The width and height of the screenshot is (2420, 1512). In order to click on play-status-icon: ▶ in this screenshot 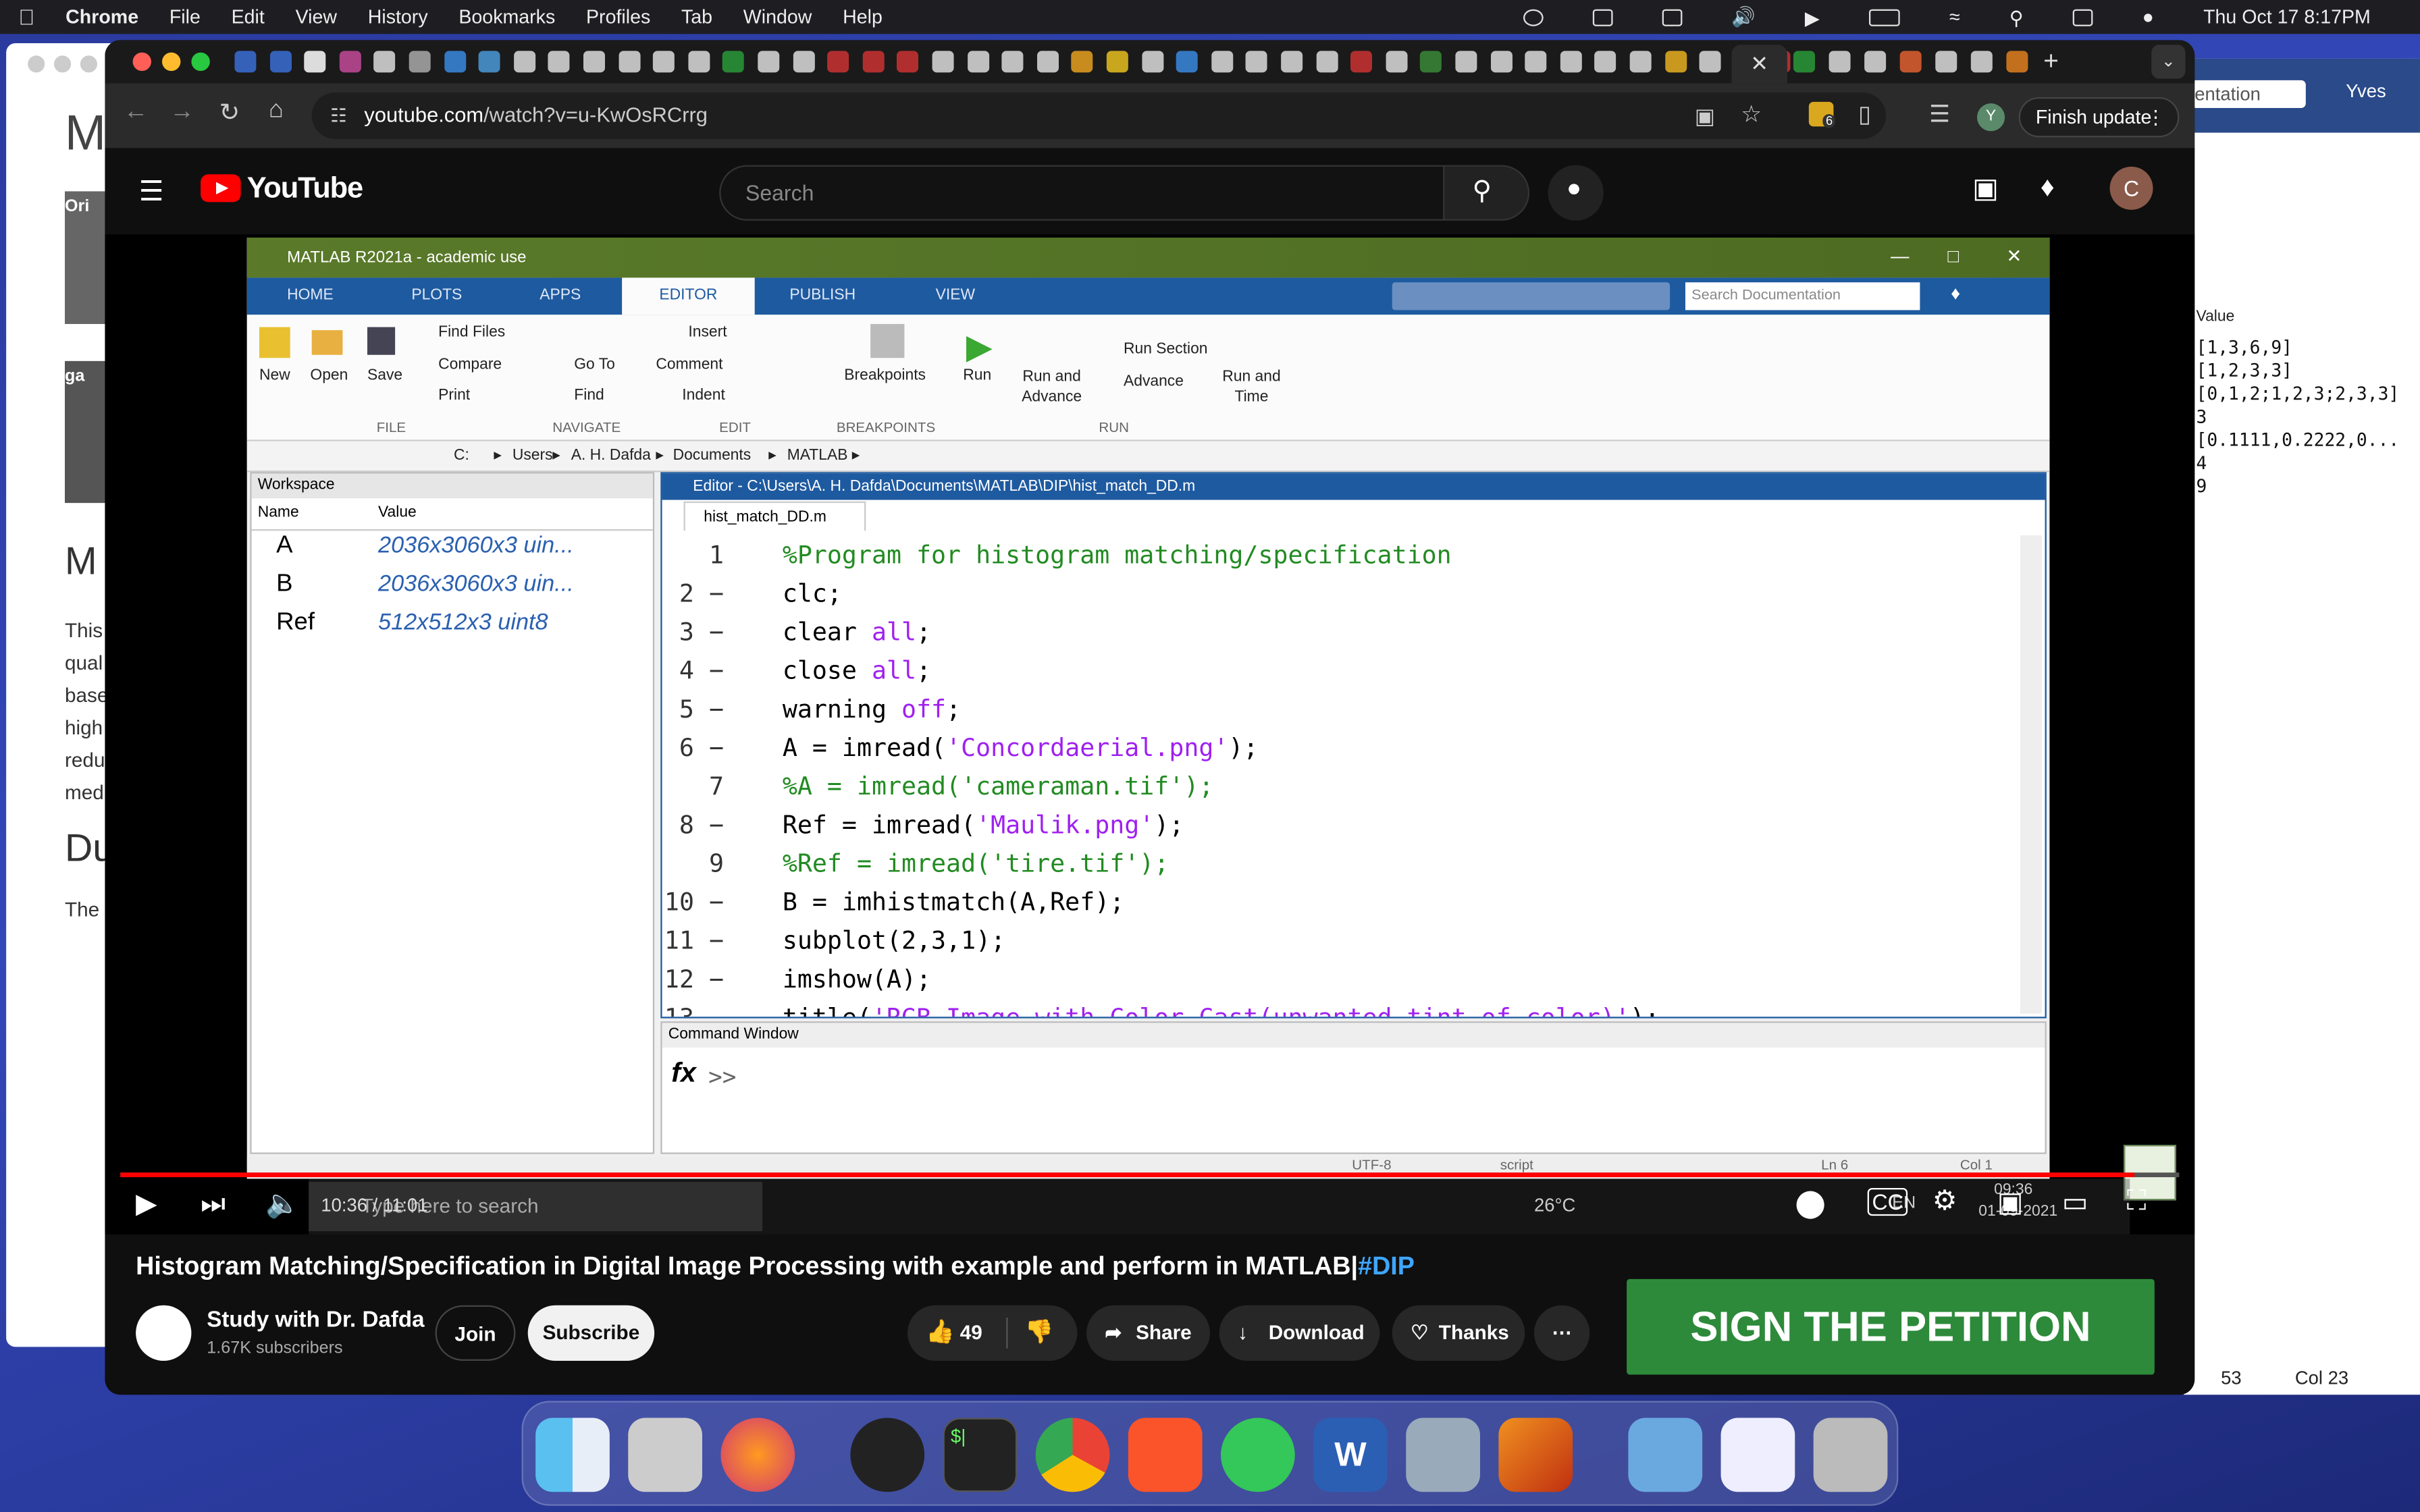, I will do `click(1812, 16)`.